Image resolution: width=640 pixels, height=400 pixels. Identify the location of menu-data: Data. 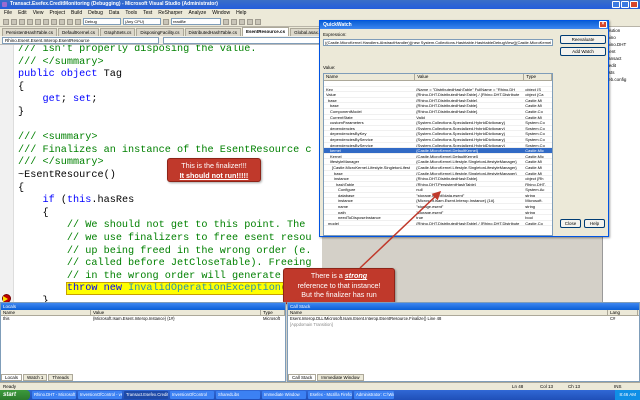
(114, 13).